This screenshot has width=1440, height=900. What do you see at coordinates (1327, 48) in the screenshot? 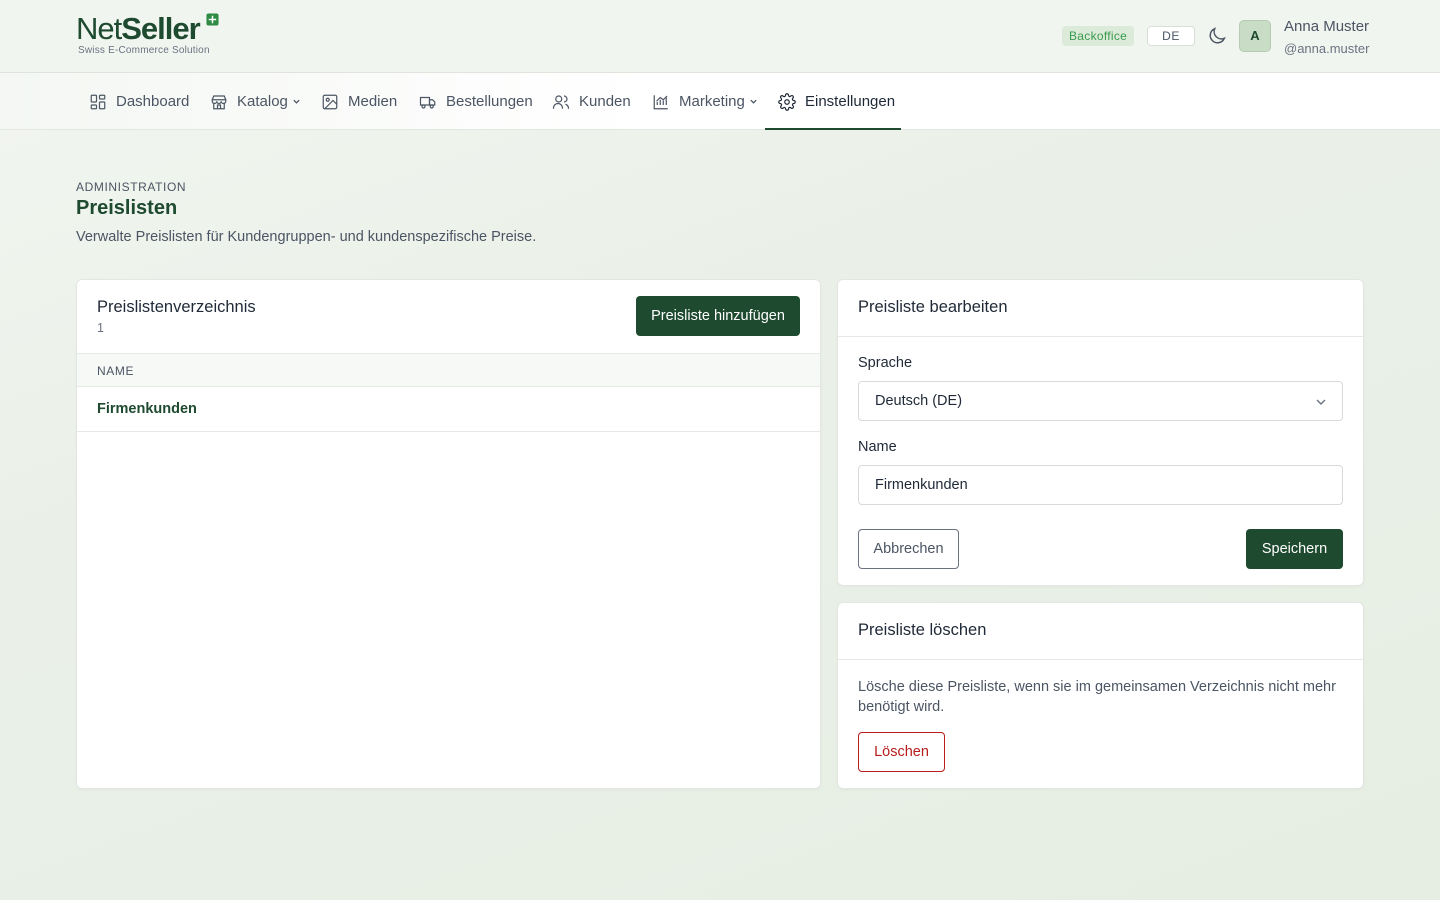
I see `user-handle: @anna.muster` at bounding box center [1327, 48].